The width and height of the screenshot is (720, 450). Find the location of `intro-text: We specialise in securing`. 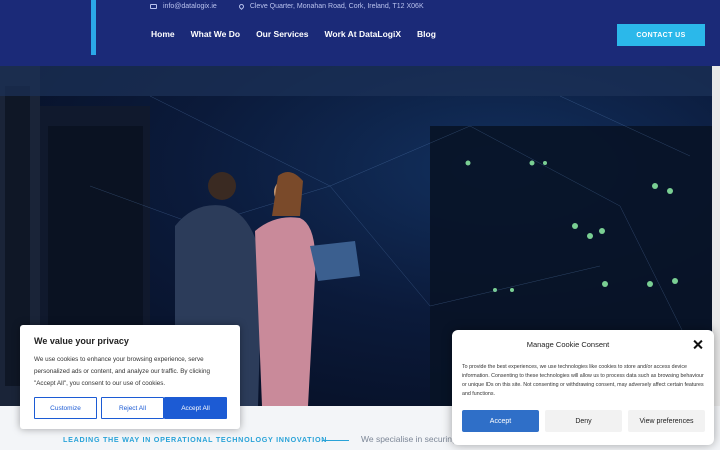

intro-text: We specialise in securing is located at coordinates (409, 439).